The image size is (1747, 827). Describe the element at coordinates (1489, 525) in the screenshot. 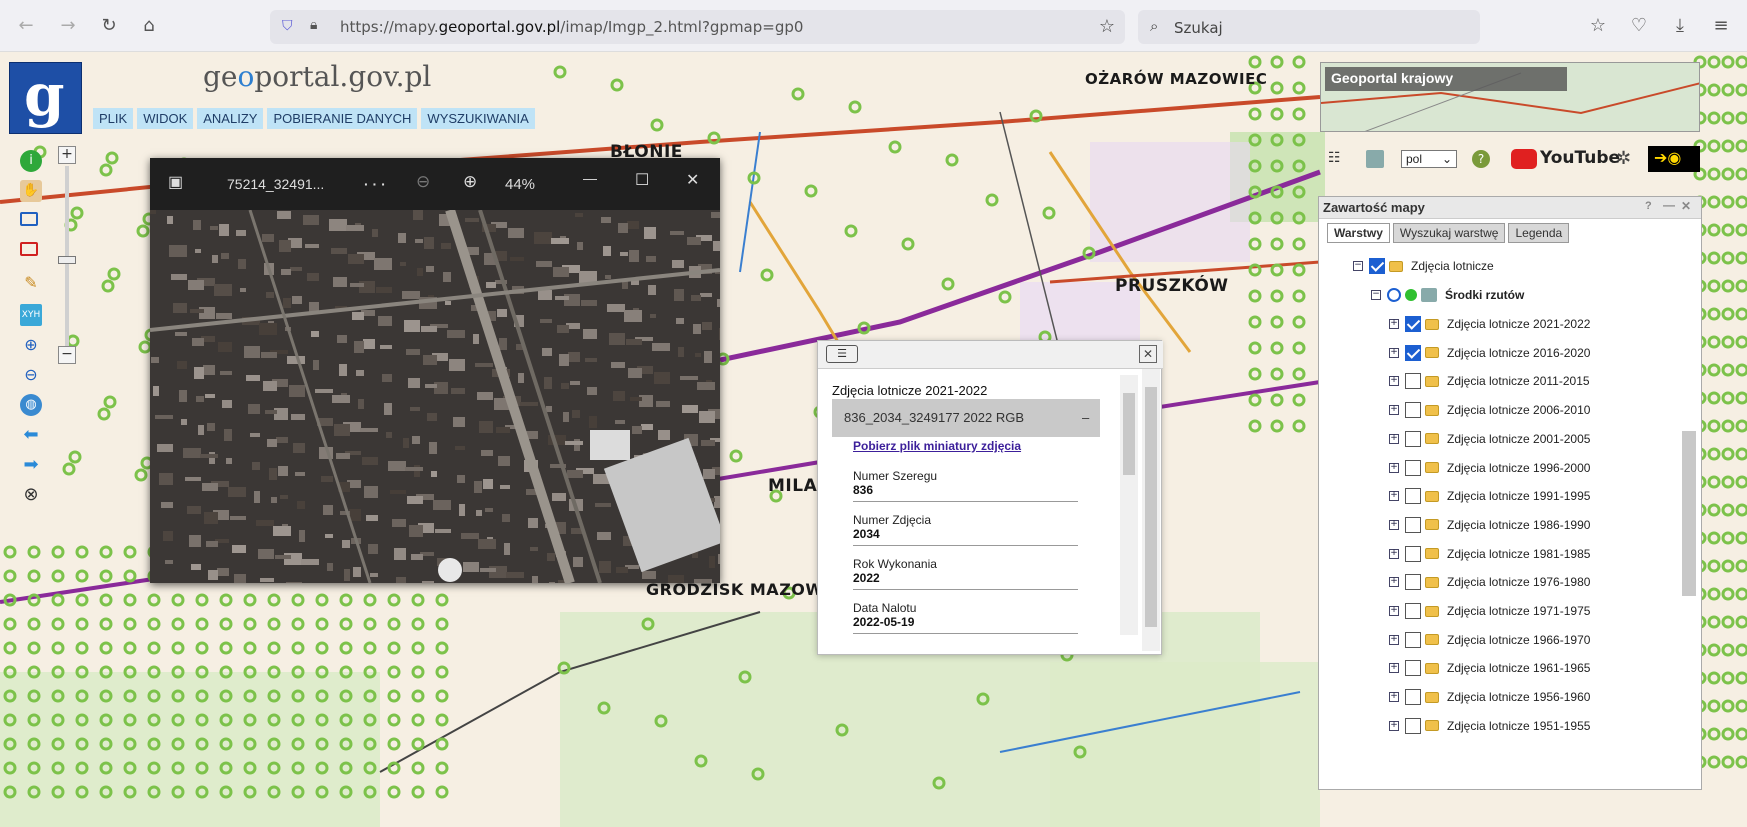

I see `layer-row: + Zdjęcia lotnicze 1986-1990` at that location.